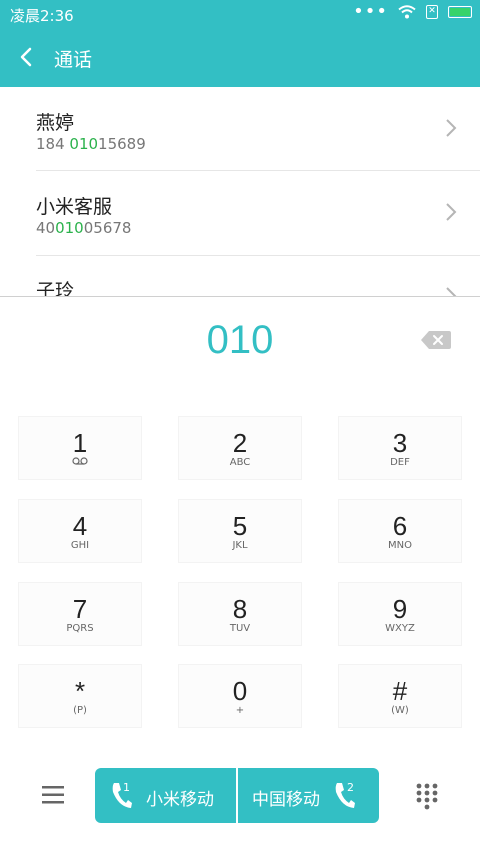 This screenshot has width=480, height=853. What do you see at coordinates (400, 531) in the screenshot?
I see `key-6: 6 MNO` at bounding box center [400, 531].